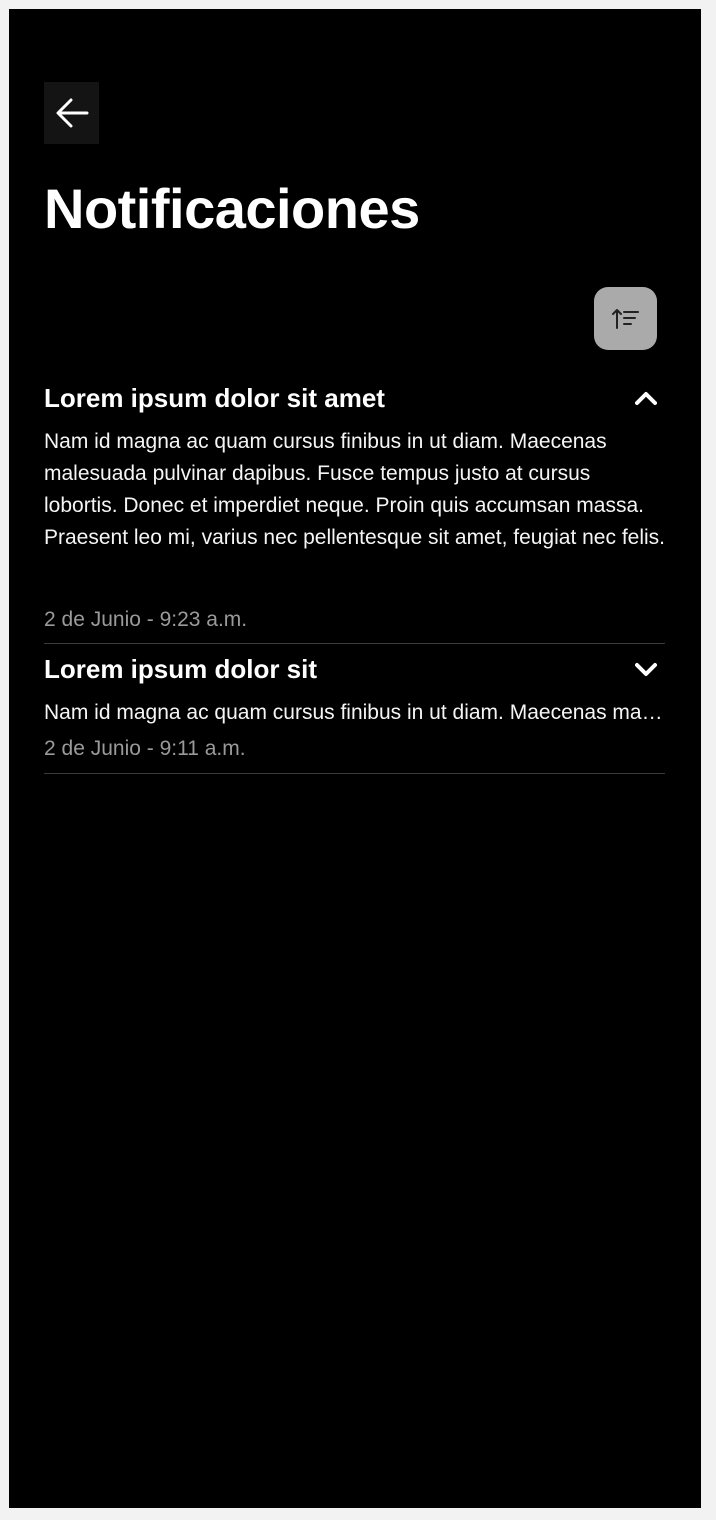 The height and width of the screenshot is (1520, 716). What do you see at coordinates (214, 398) in the screenshot?
I see `notification-title: Lorem ipsum dolor sit amet` at bounding box center [214, 398].